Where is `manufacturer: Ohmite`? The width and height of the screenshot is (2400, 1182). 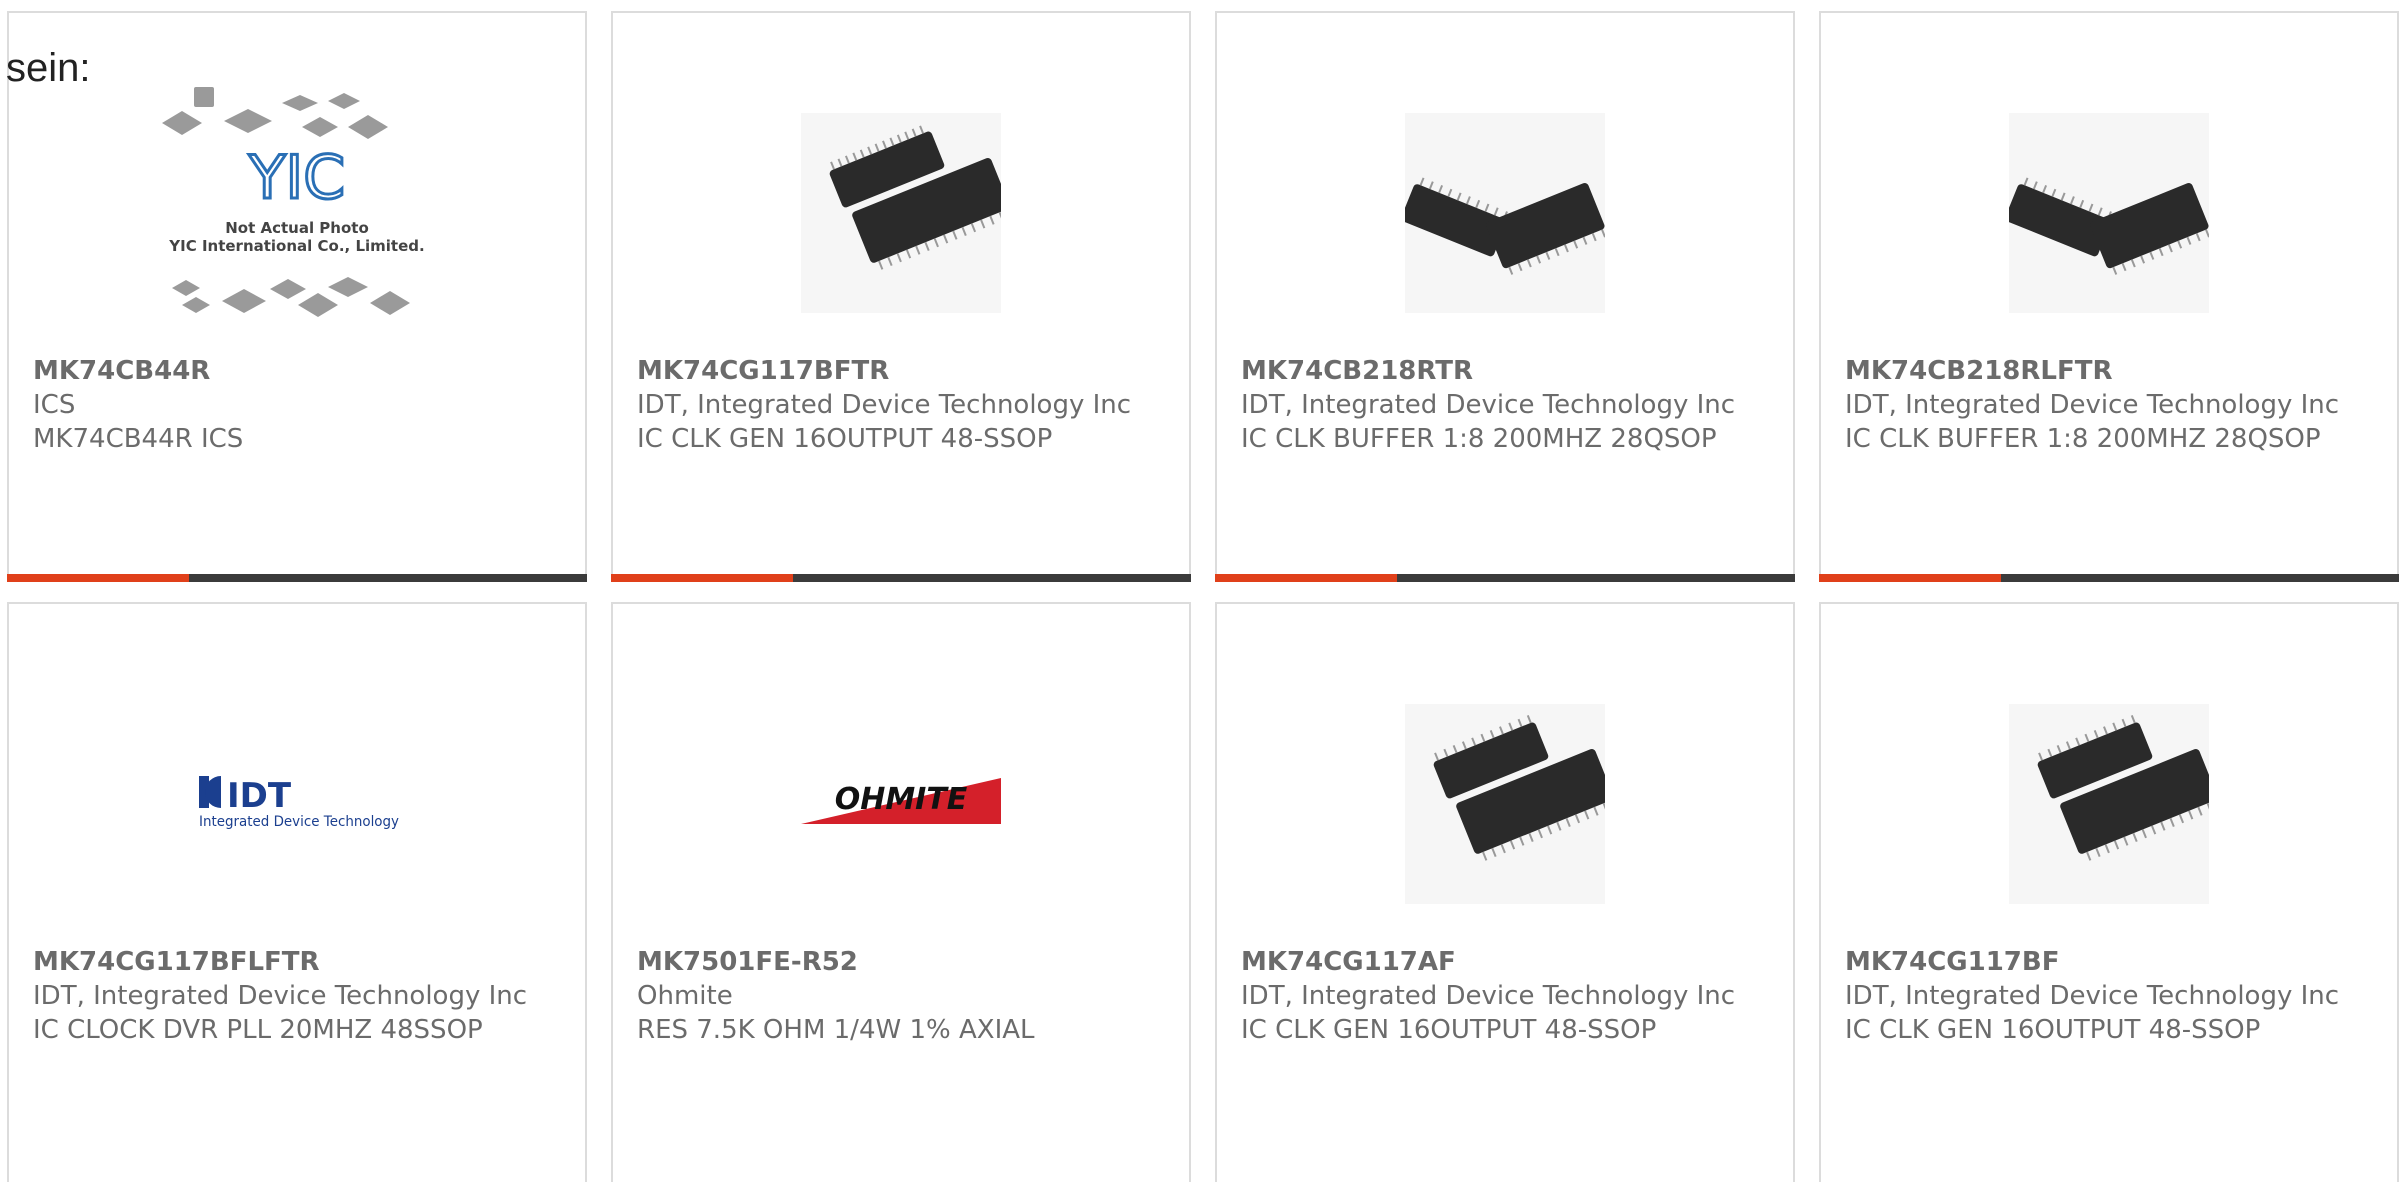 manufacturer: Ohmite is located at coordinates (685, 996).